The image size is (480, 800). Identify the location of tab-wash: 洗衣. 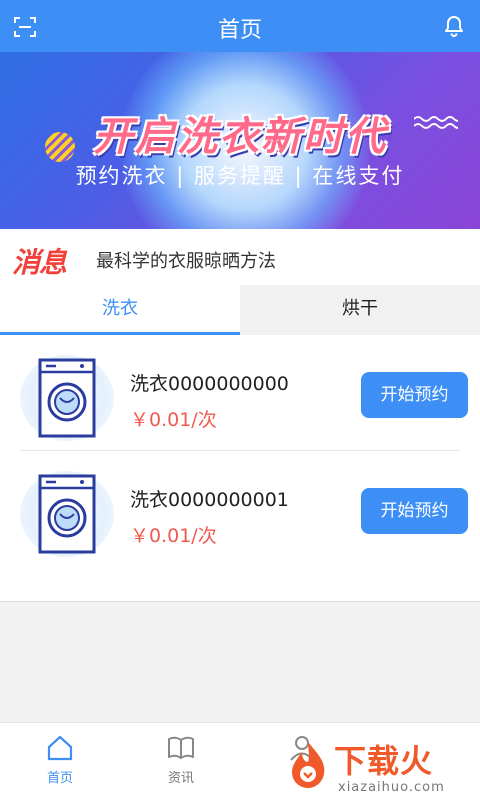
(120, 310).